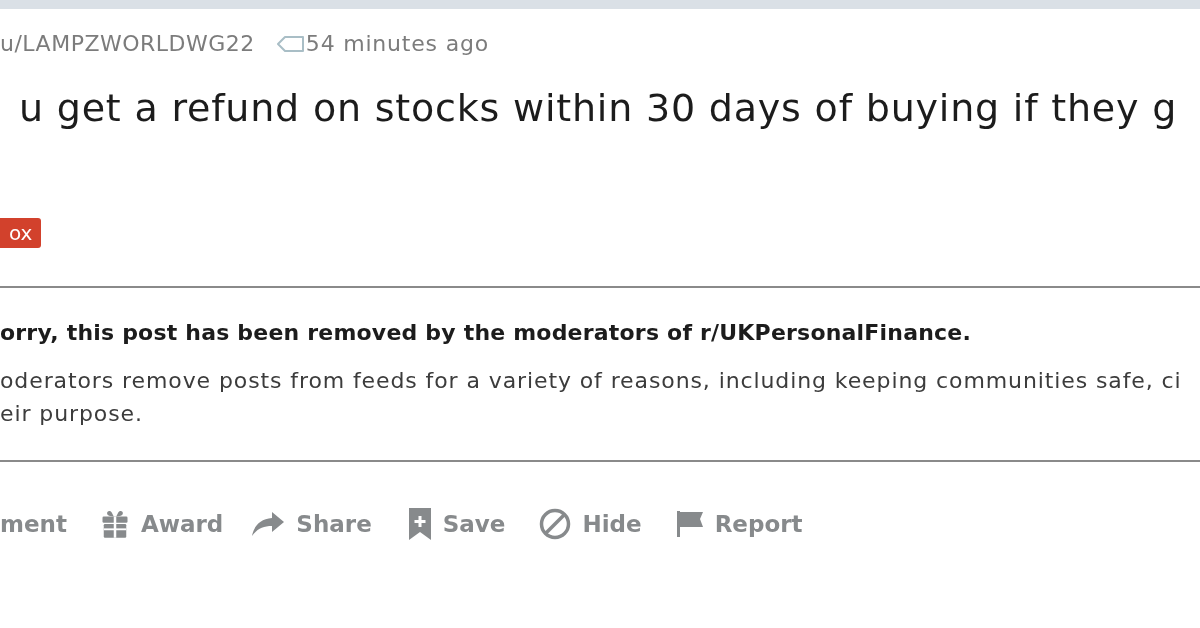  What do you see at coordinates (419, 524) in the screenshot?
I see `bookmark-icon` at bounding box center [419, 524].